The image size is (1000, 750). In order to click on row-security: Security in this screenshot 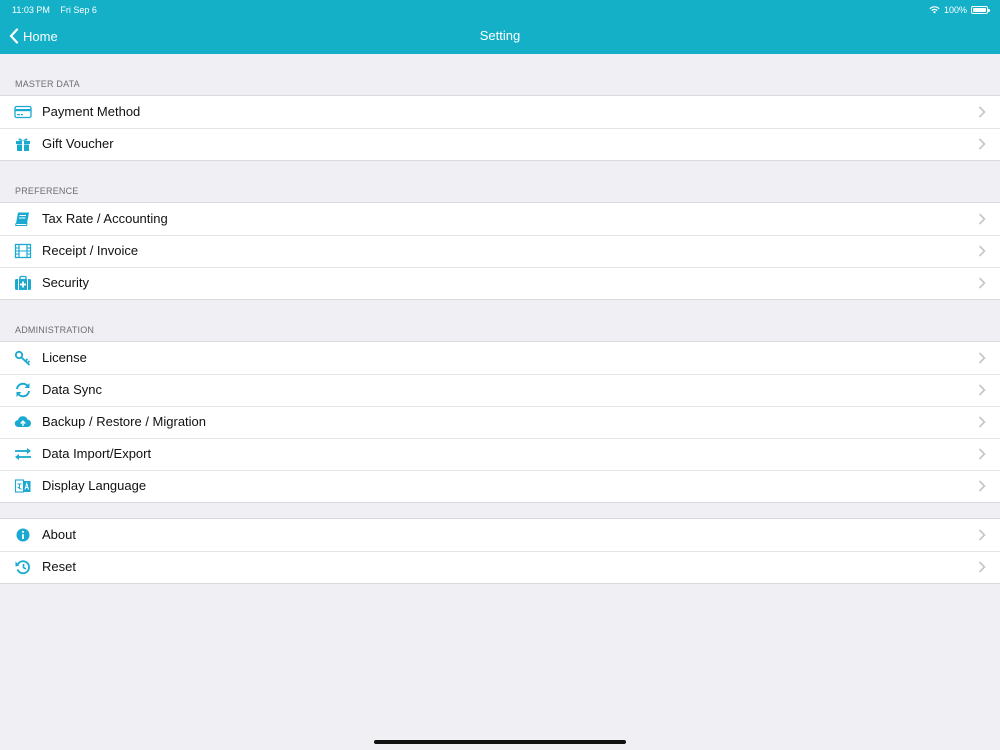, I will do `click(500, 283)`.